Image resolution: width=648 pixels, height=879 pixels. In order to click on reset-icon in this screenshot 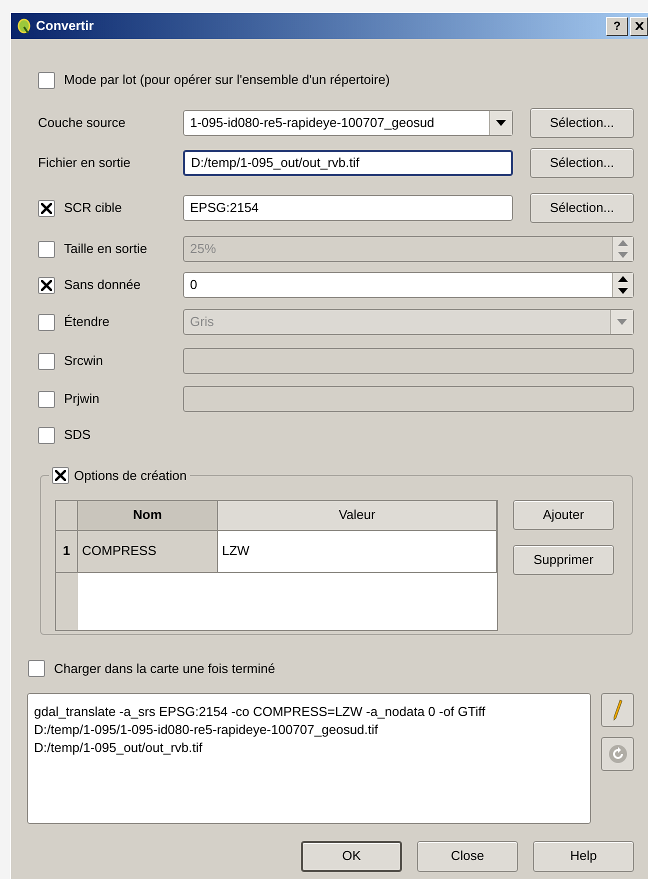, I will do `click(618, 754)`.